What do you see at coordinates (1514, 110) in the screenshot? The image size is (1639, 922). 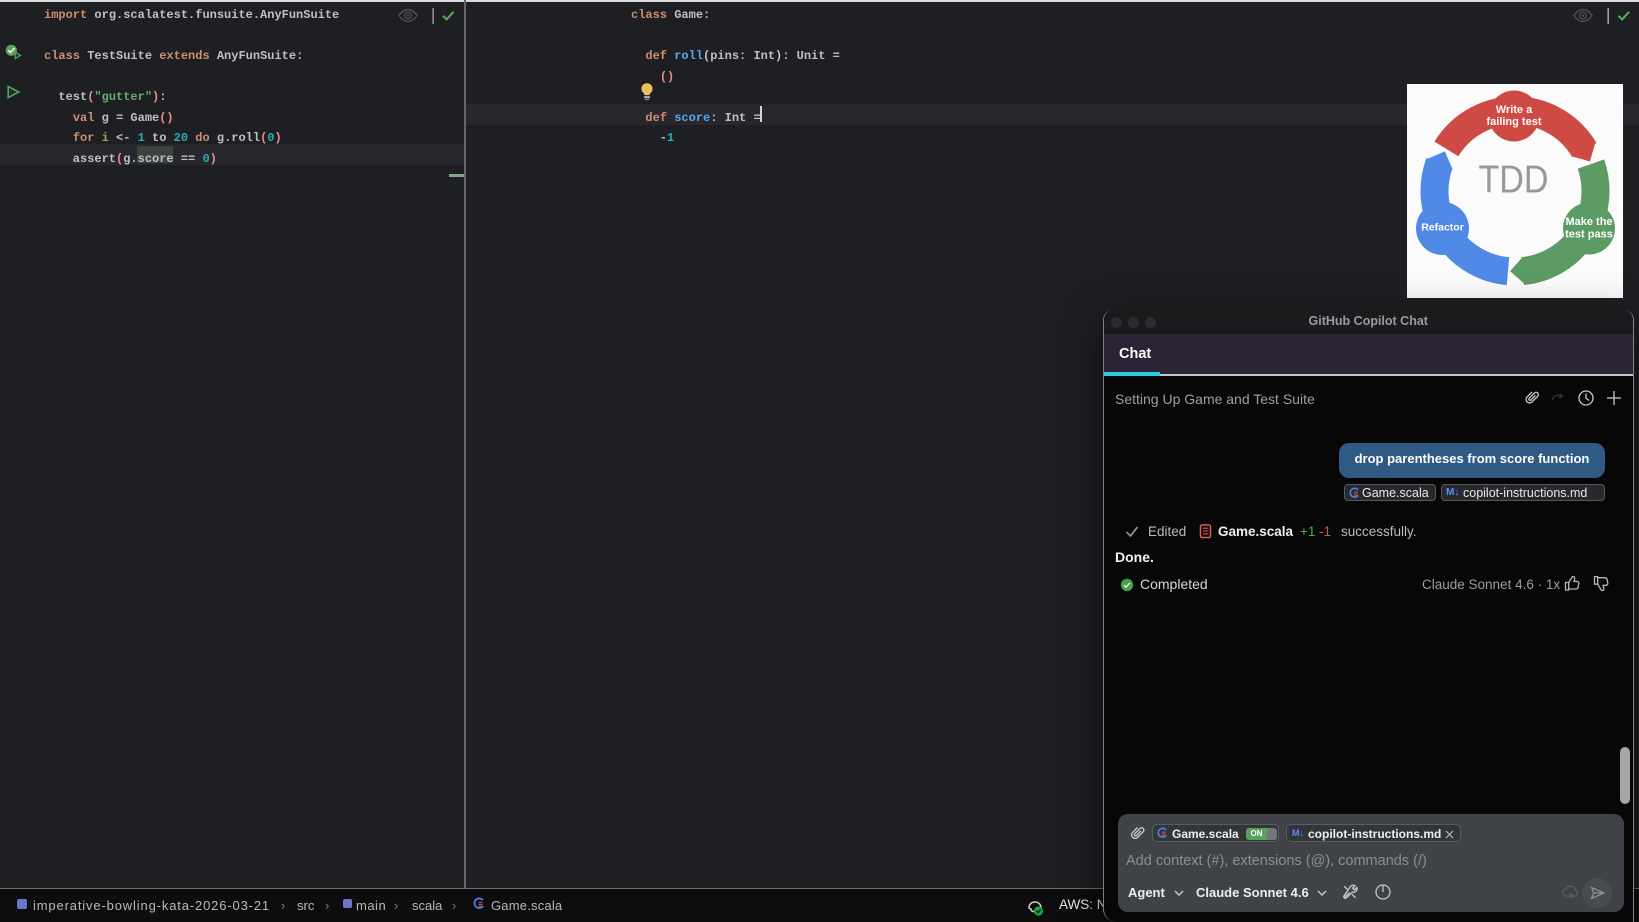 I see `svg-text: Write a` at bounding box center [1514, 110].